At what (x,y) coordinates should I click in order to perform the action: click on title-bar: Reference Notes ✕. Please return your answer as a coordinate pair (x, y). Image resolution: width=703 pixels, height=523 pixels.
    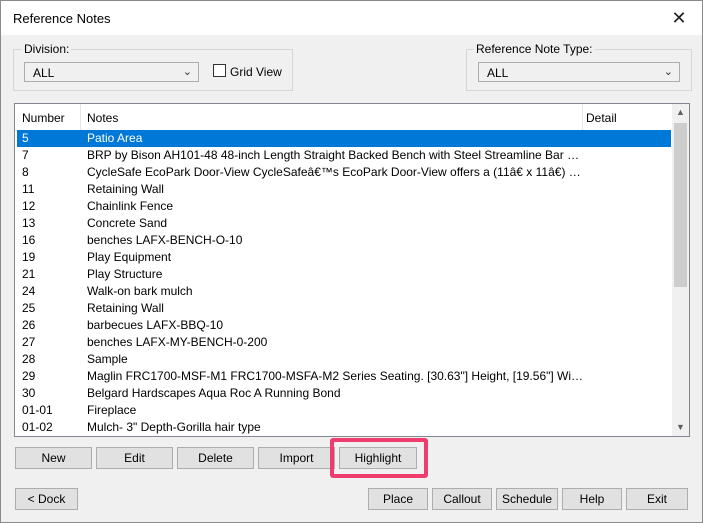
    Looking at the image, I should click on (351, 18).